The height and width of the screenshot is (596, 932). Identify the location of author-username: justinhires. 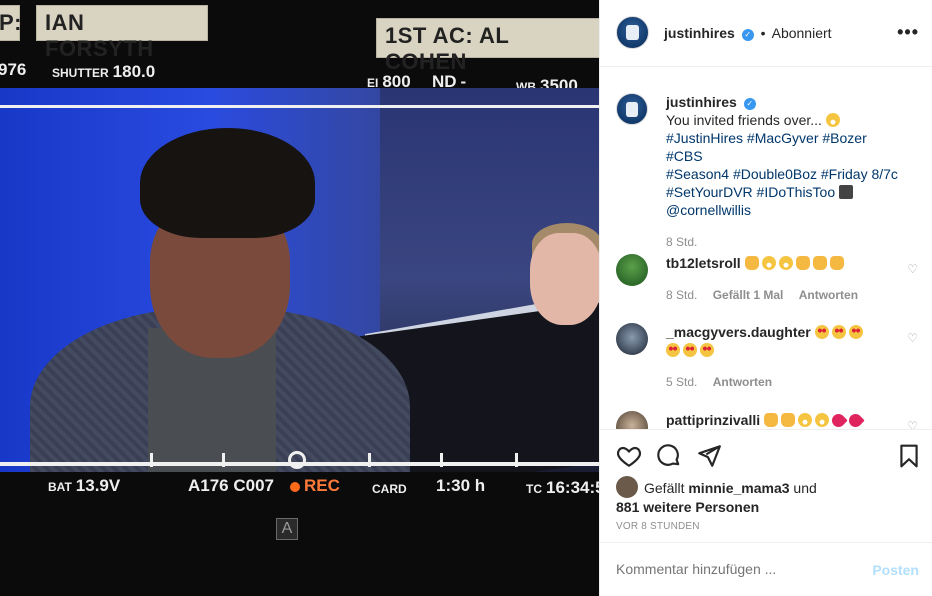
(699, 33).